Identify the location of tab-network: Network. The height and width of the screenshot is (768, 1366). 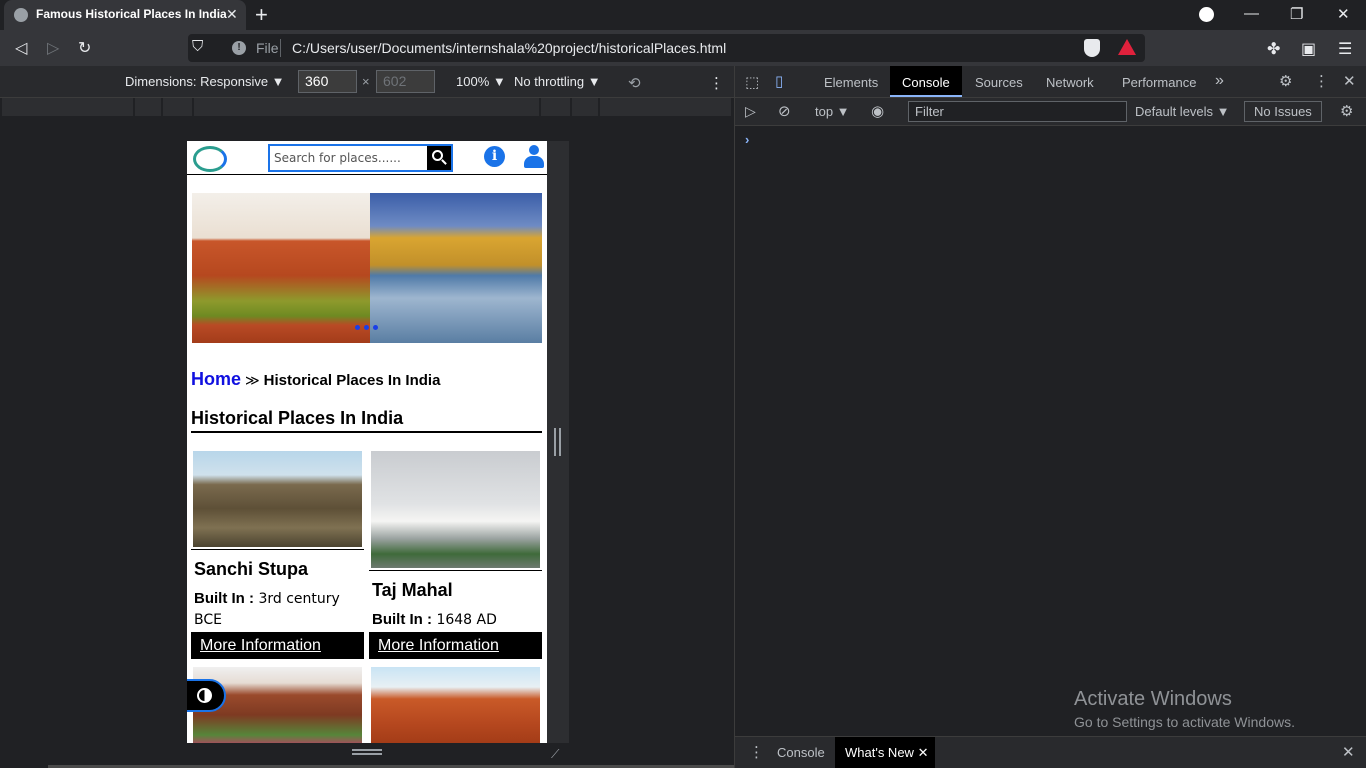
(1073, 81).